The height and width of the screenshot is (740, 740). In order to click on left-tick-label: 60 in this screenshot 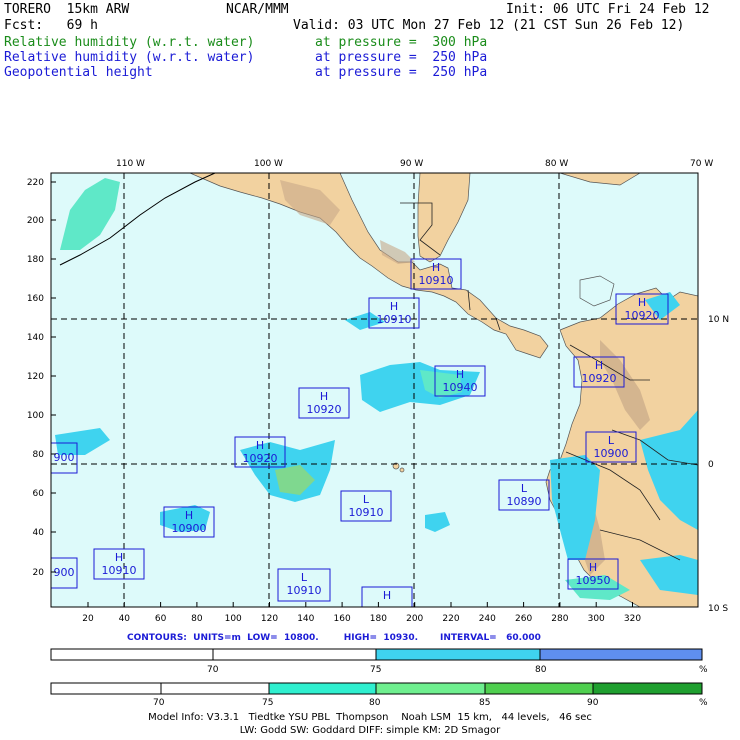, I will do `click(39, 494)`.